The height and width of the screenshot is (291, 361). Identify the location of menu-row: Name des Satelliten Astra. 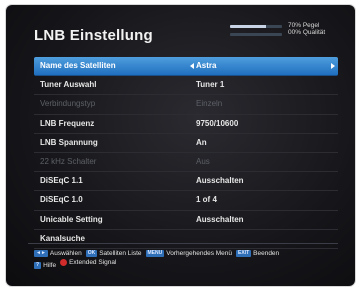
(186, 67).